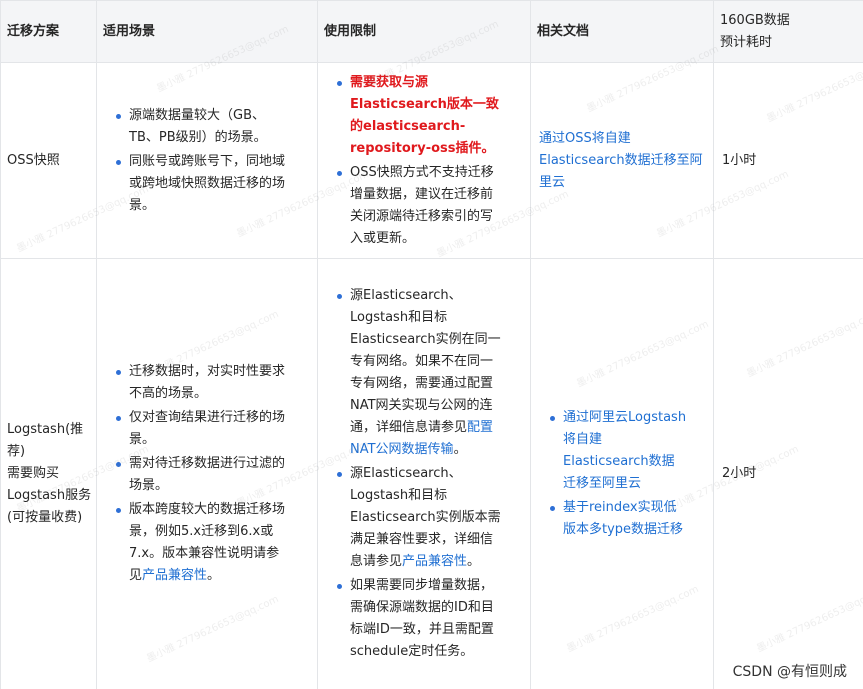  What do you see at coordinates (788, 160) in the screenshot?
I see `time-cell: 1小时` at bounding box center [788, 160].